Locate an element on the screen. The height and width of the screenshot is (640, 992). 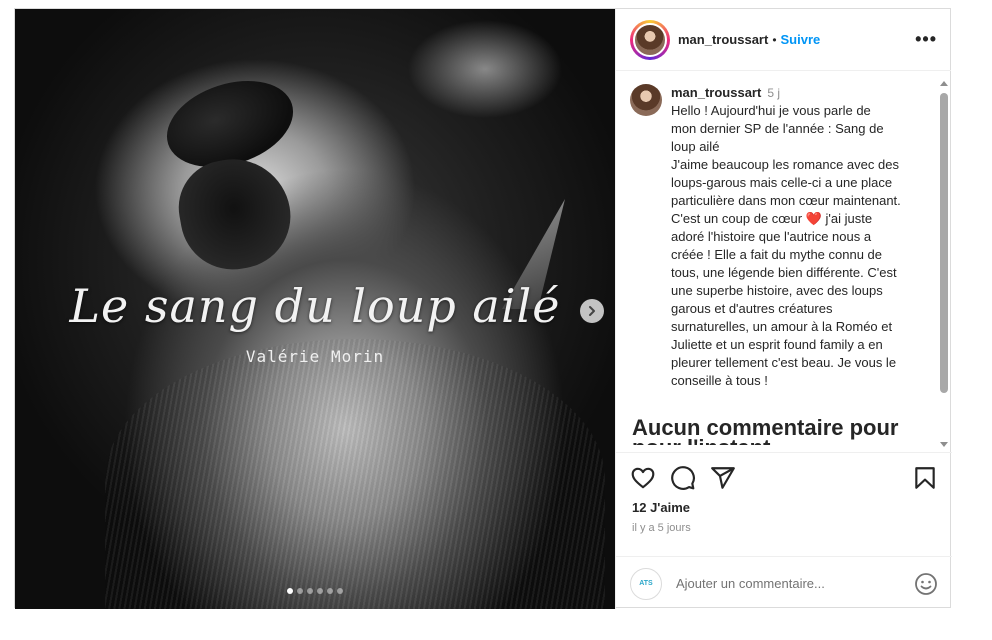
caption-line: surnaturelles, un amour à la Roméo et is located at coordinates (782, 326).